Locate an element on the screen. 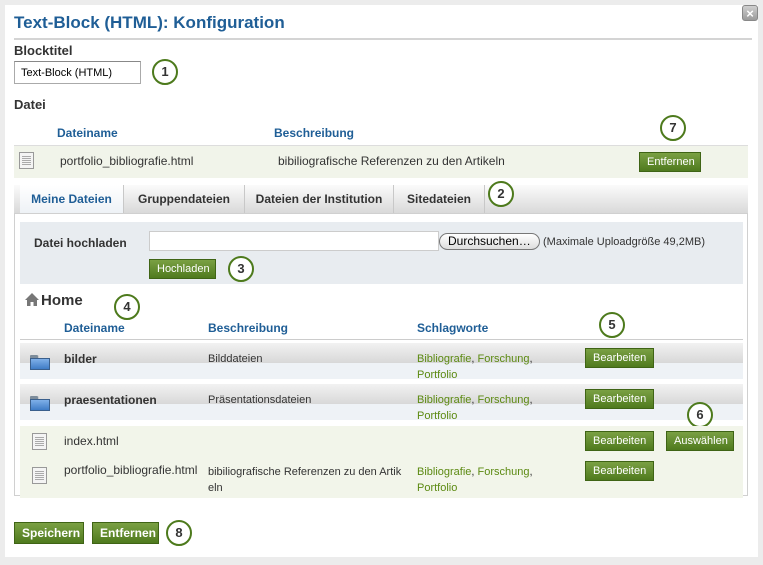 The image size is (763, 565). row-name: praesentationen is located at coordinates (110, 400).